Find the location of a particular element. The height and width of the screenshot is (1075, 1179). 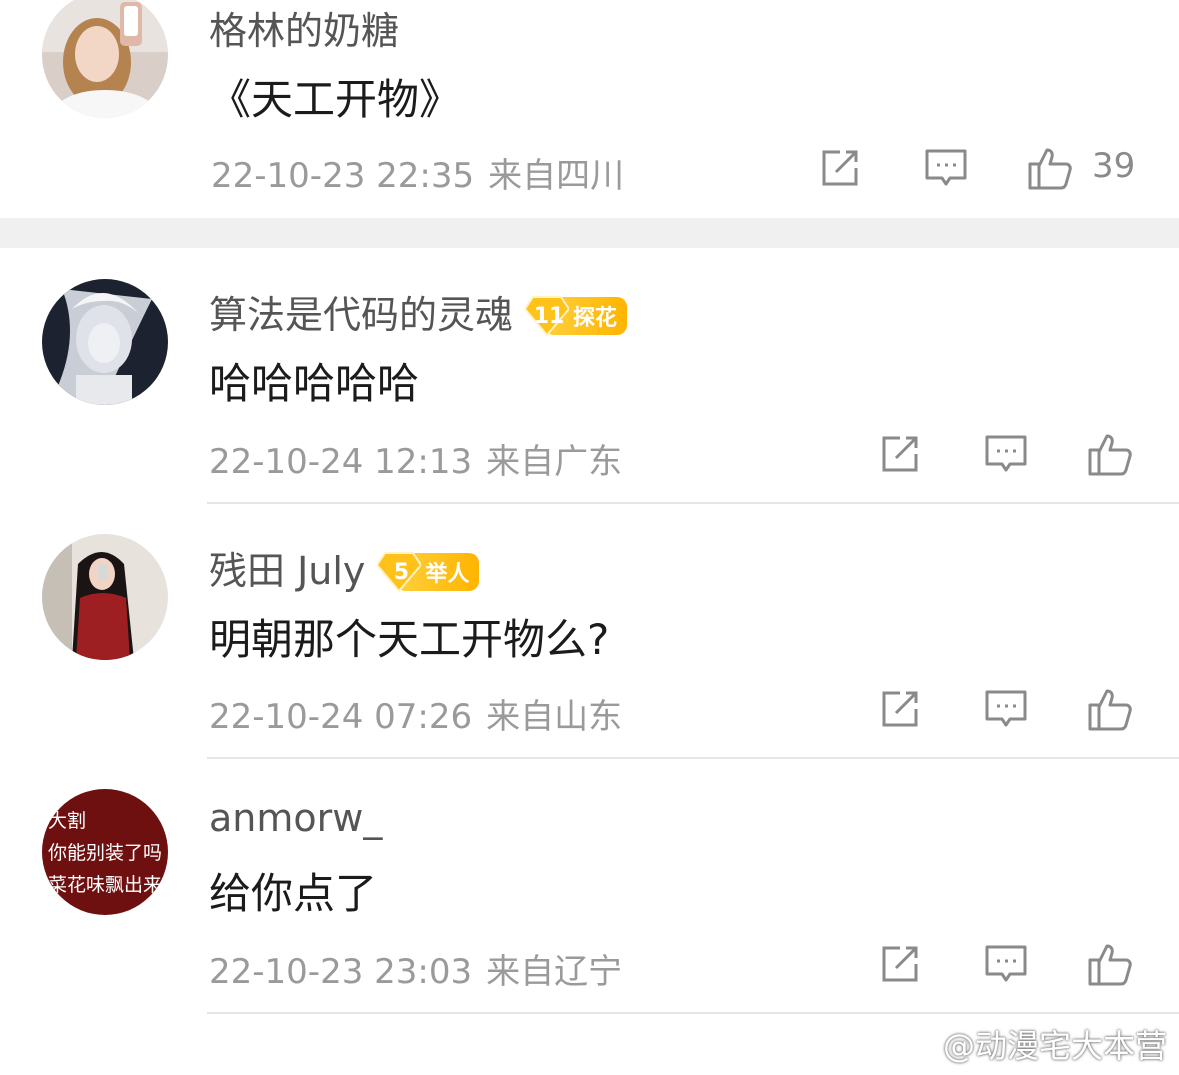

timestamp: 22-10-23 23:03 is located at coordinates (341, 972).